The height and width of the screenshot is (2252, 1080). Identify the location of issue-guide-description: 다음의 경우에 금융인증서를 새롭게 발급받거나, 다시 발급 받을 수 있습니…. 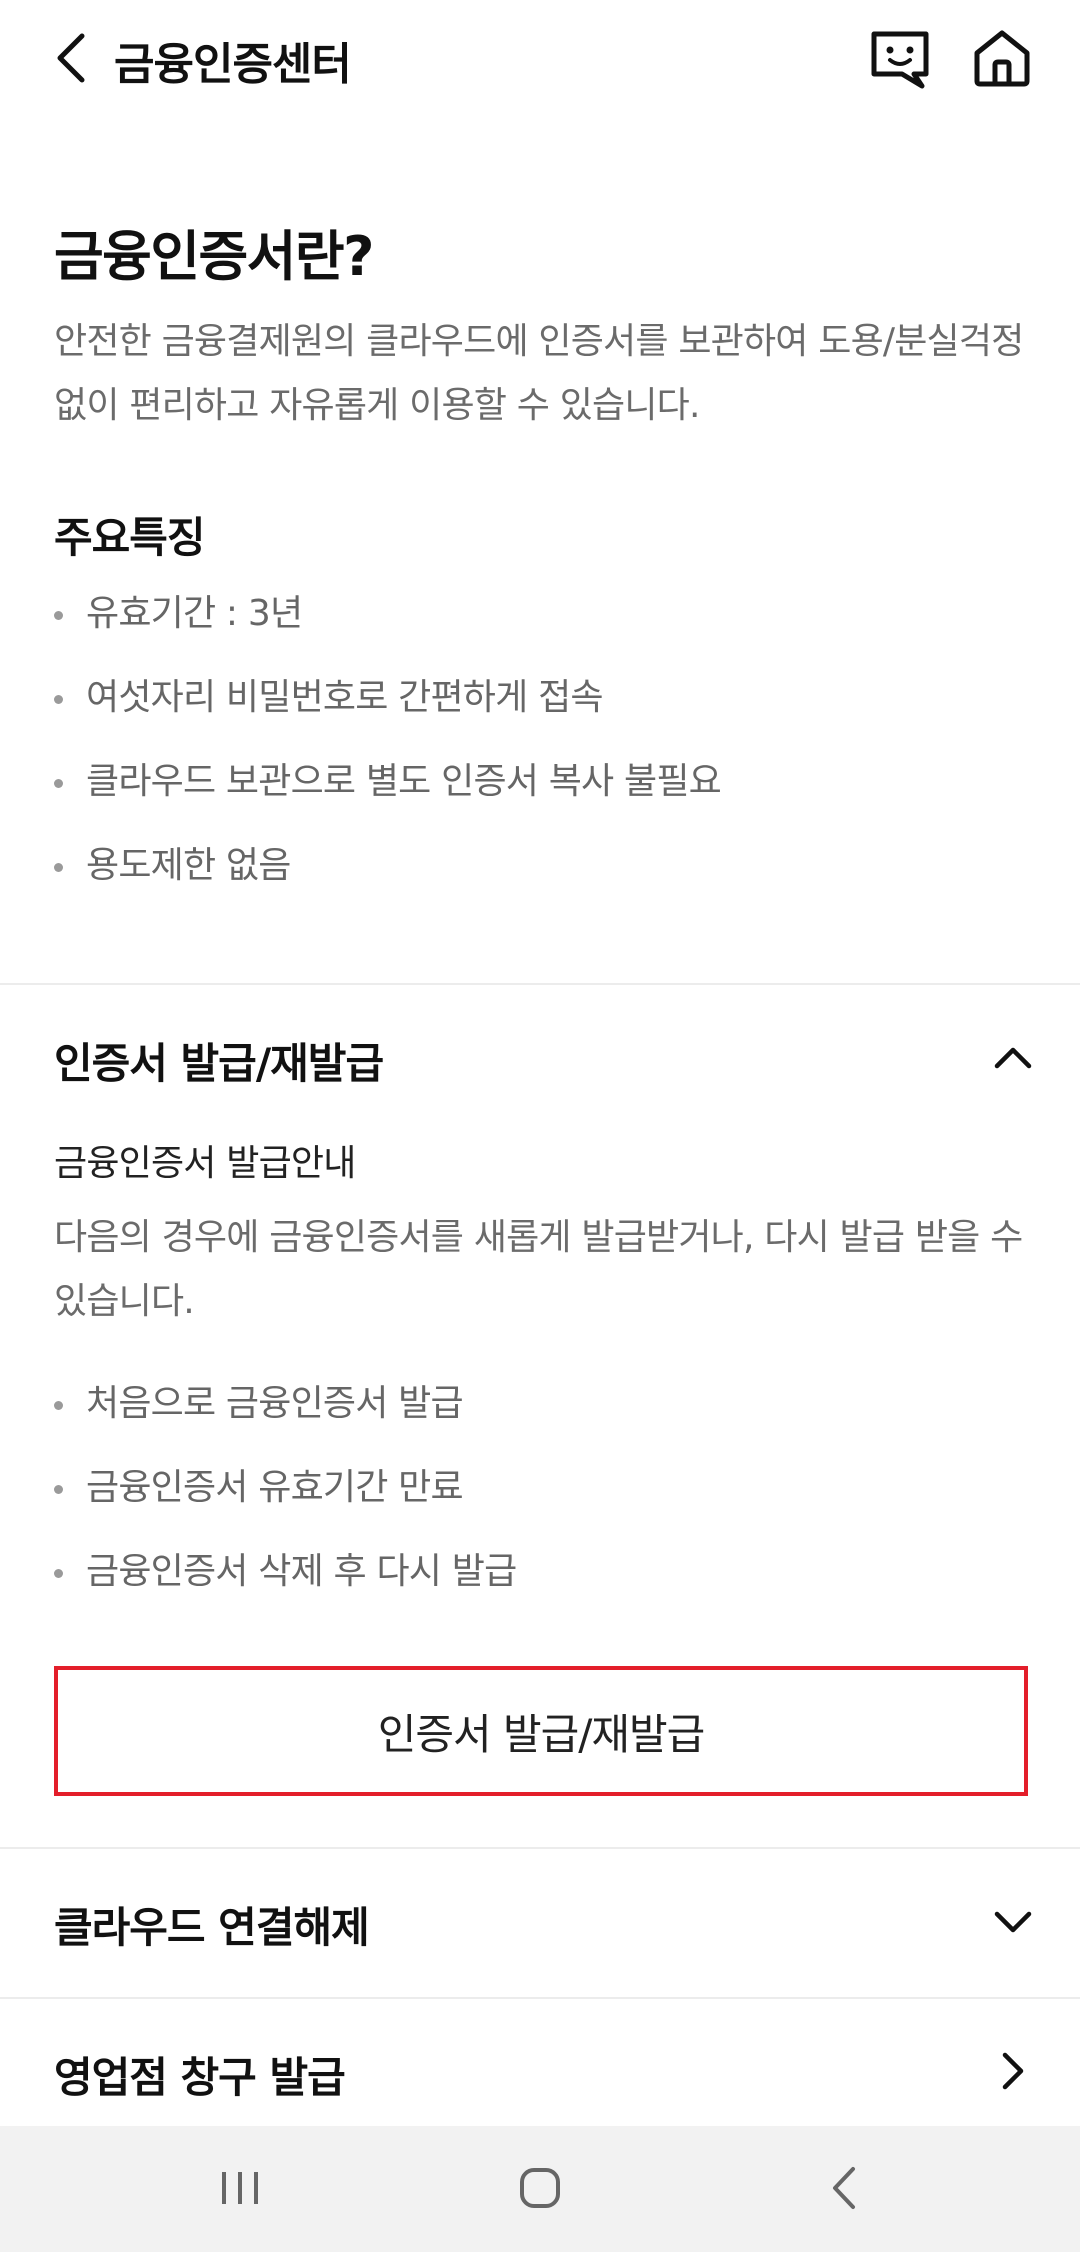
(538, 1269).